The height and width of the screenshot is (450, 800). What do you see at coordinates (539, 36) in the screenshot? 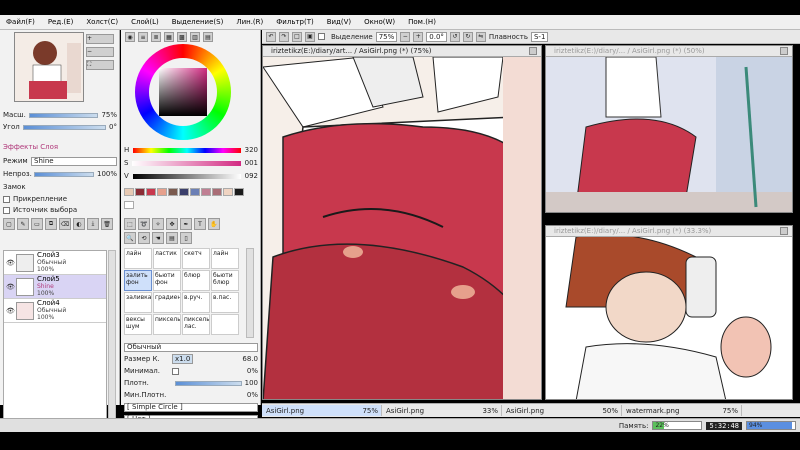
I see `stabilizer-select: S-1` at bounding box center [539, 36].